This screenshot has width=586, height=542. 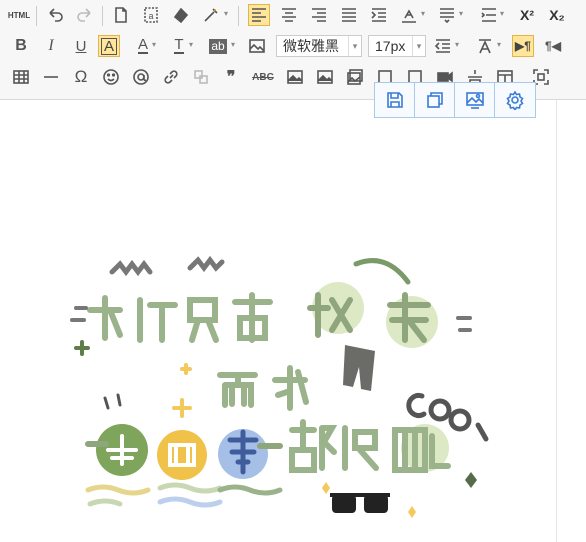 I want to click on text-style-button: T, so click(x=179, y=46).